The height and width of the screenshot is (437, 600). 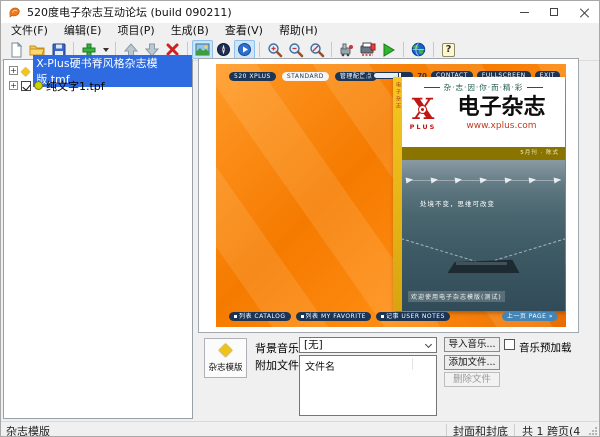 I want to click on resize-grip, so click(x=593, y=431).